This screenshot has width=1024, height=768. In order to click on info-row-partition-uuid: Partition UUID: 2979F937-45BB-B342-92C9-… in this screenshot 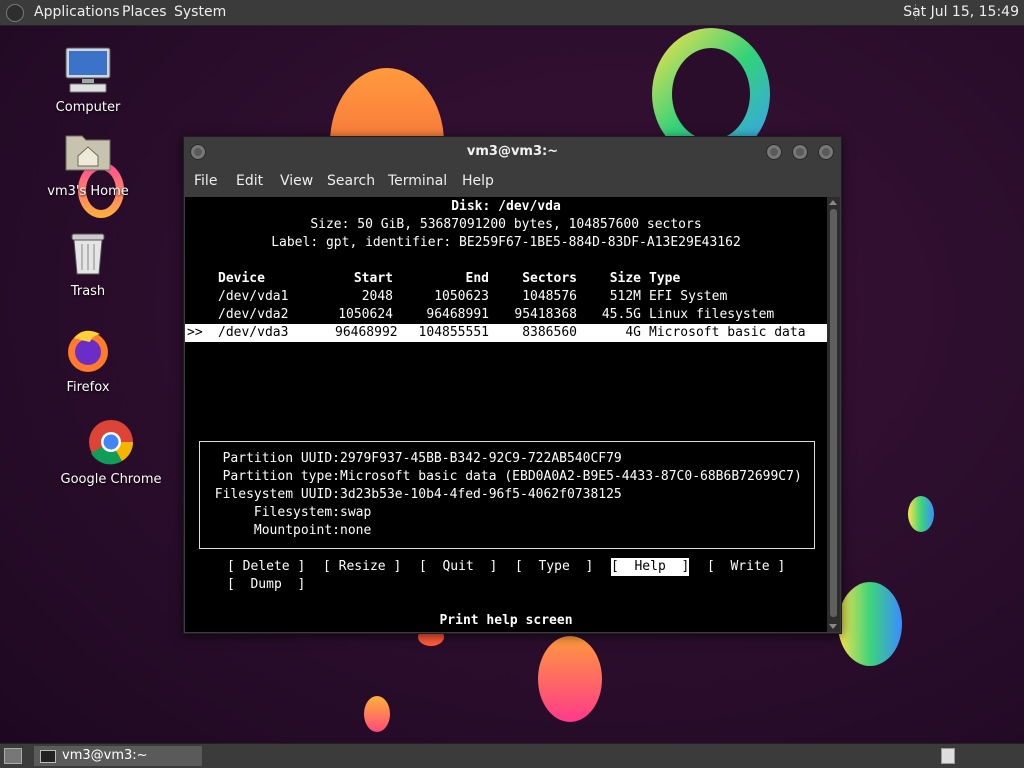, I will do `click(411, 459)`.